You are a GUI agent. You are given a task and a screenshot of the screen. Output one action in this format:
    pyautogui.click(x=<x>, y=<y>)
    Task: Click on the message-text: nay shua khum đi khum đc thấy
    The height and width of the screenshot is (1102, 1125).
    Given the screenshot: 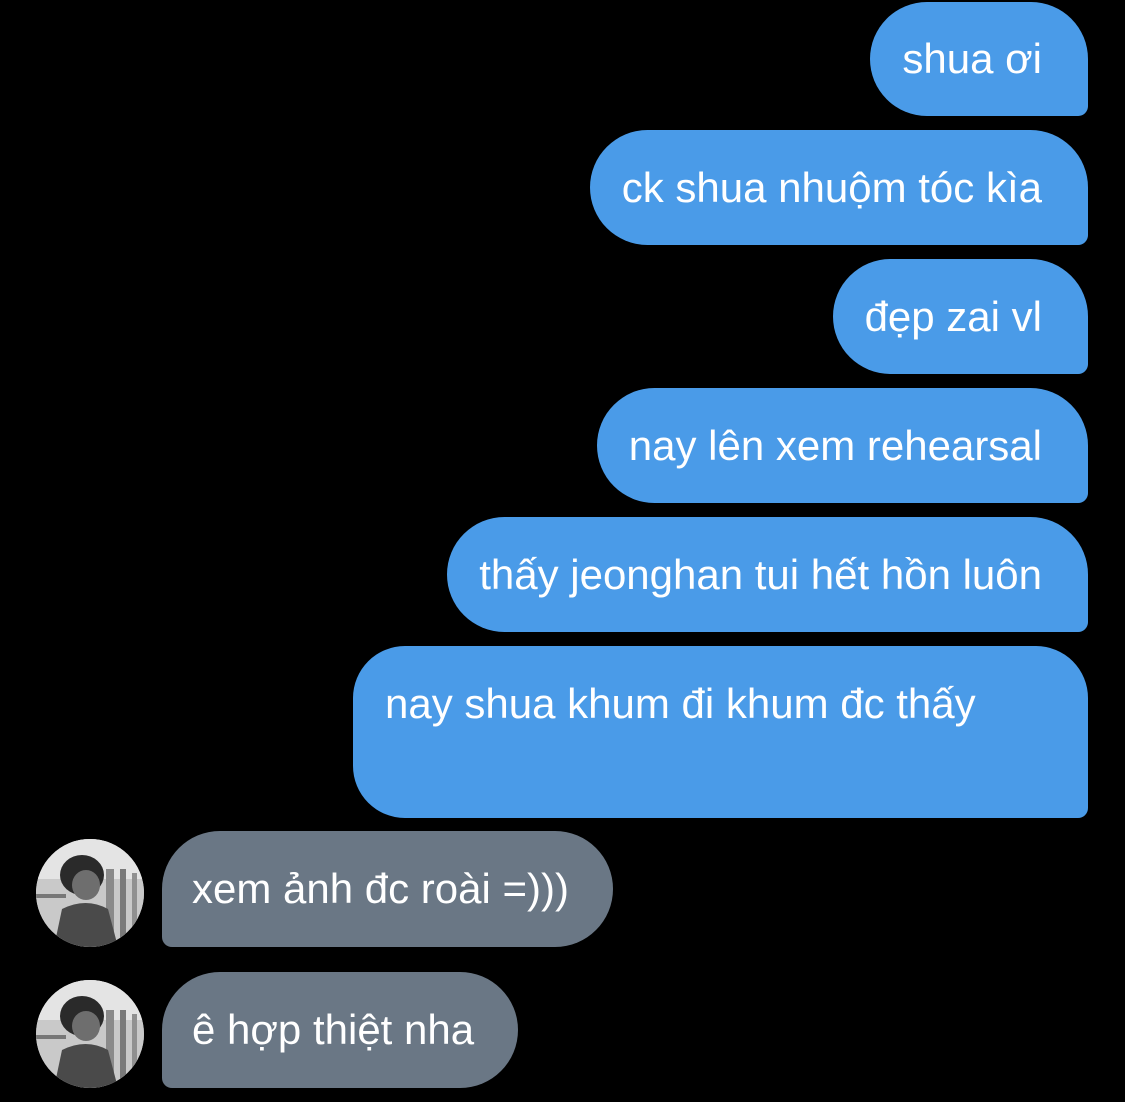 What is the action you would take?
    pyautogui.click(x=680, y=703)
    